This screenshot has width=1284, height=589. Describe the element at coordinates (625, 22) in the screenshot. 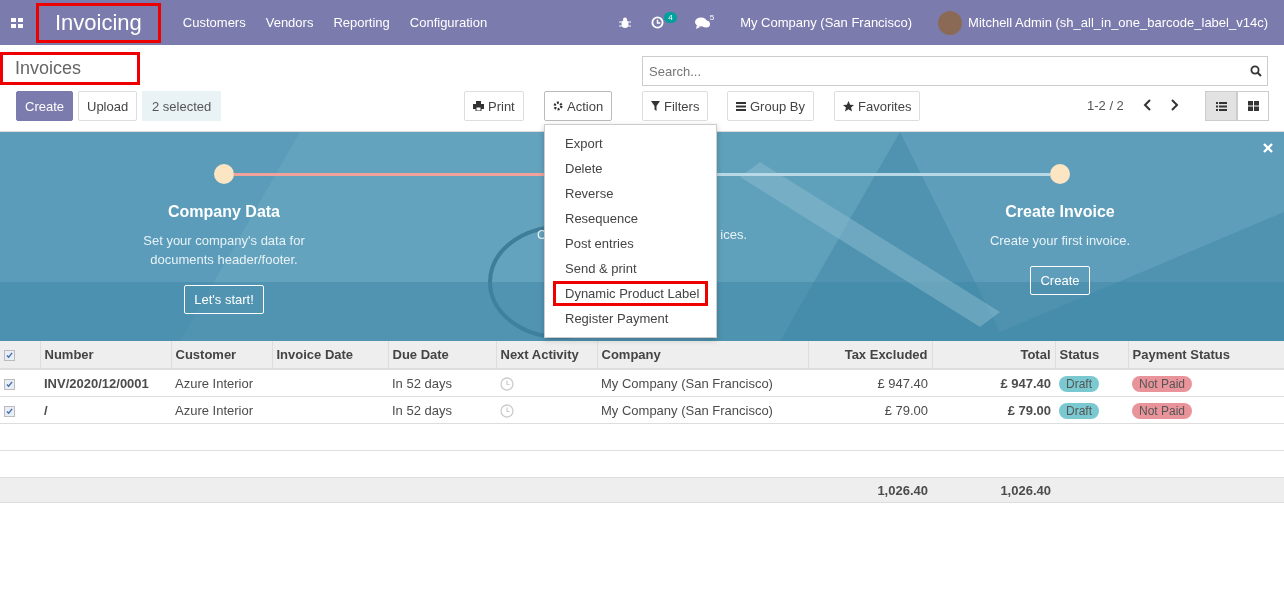

I see `bug-icon` at that location.